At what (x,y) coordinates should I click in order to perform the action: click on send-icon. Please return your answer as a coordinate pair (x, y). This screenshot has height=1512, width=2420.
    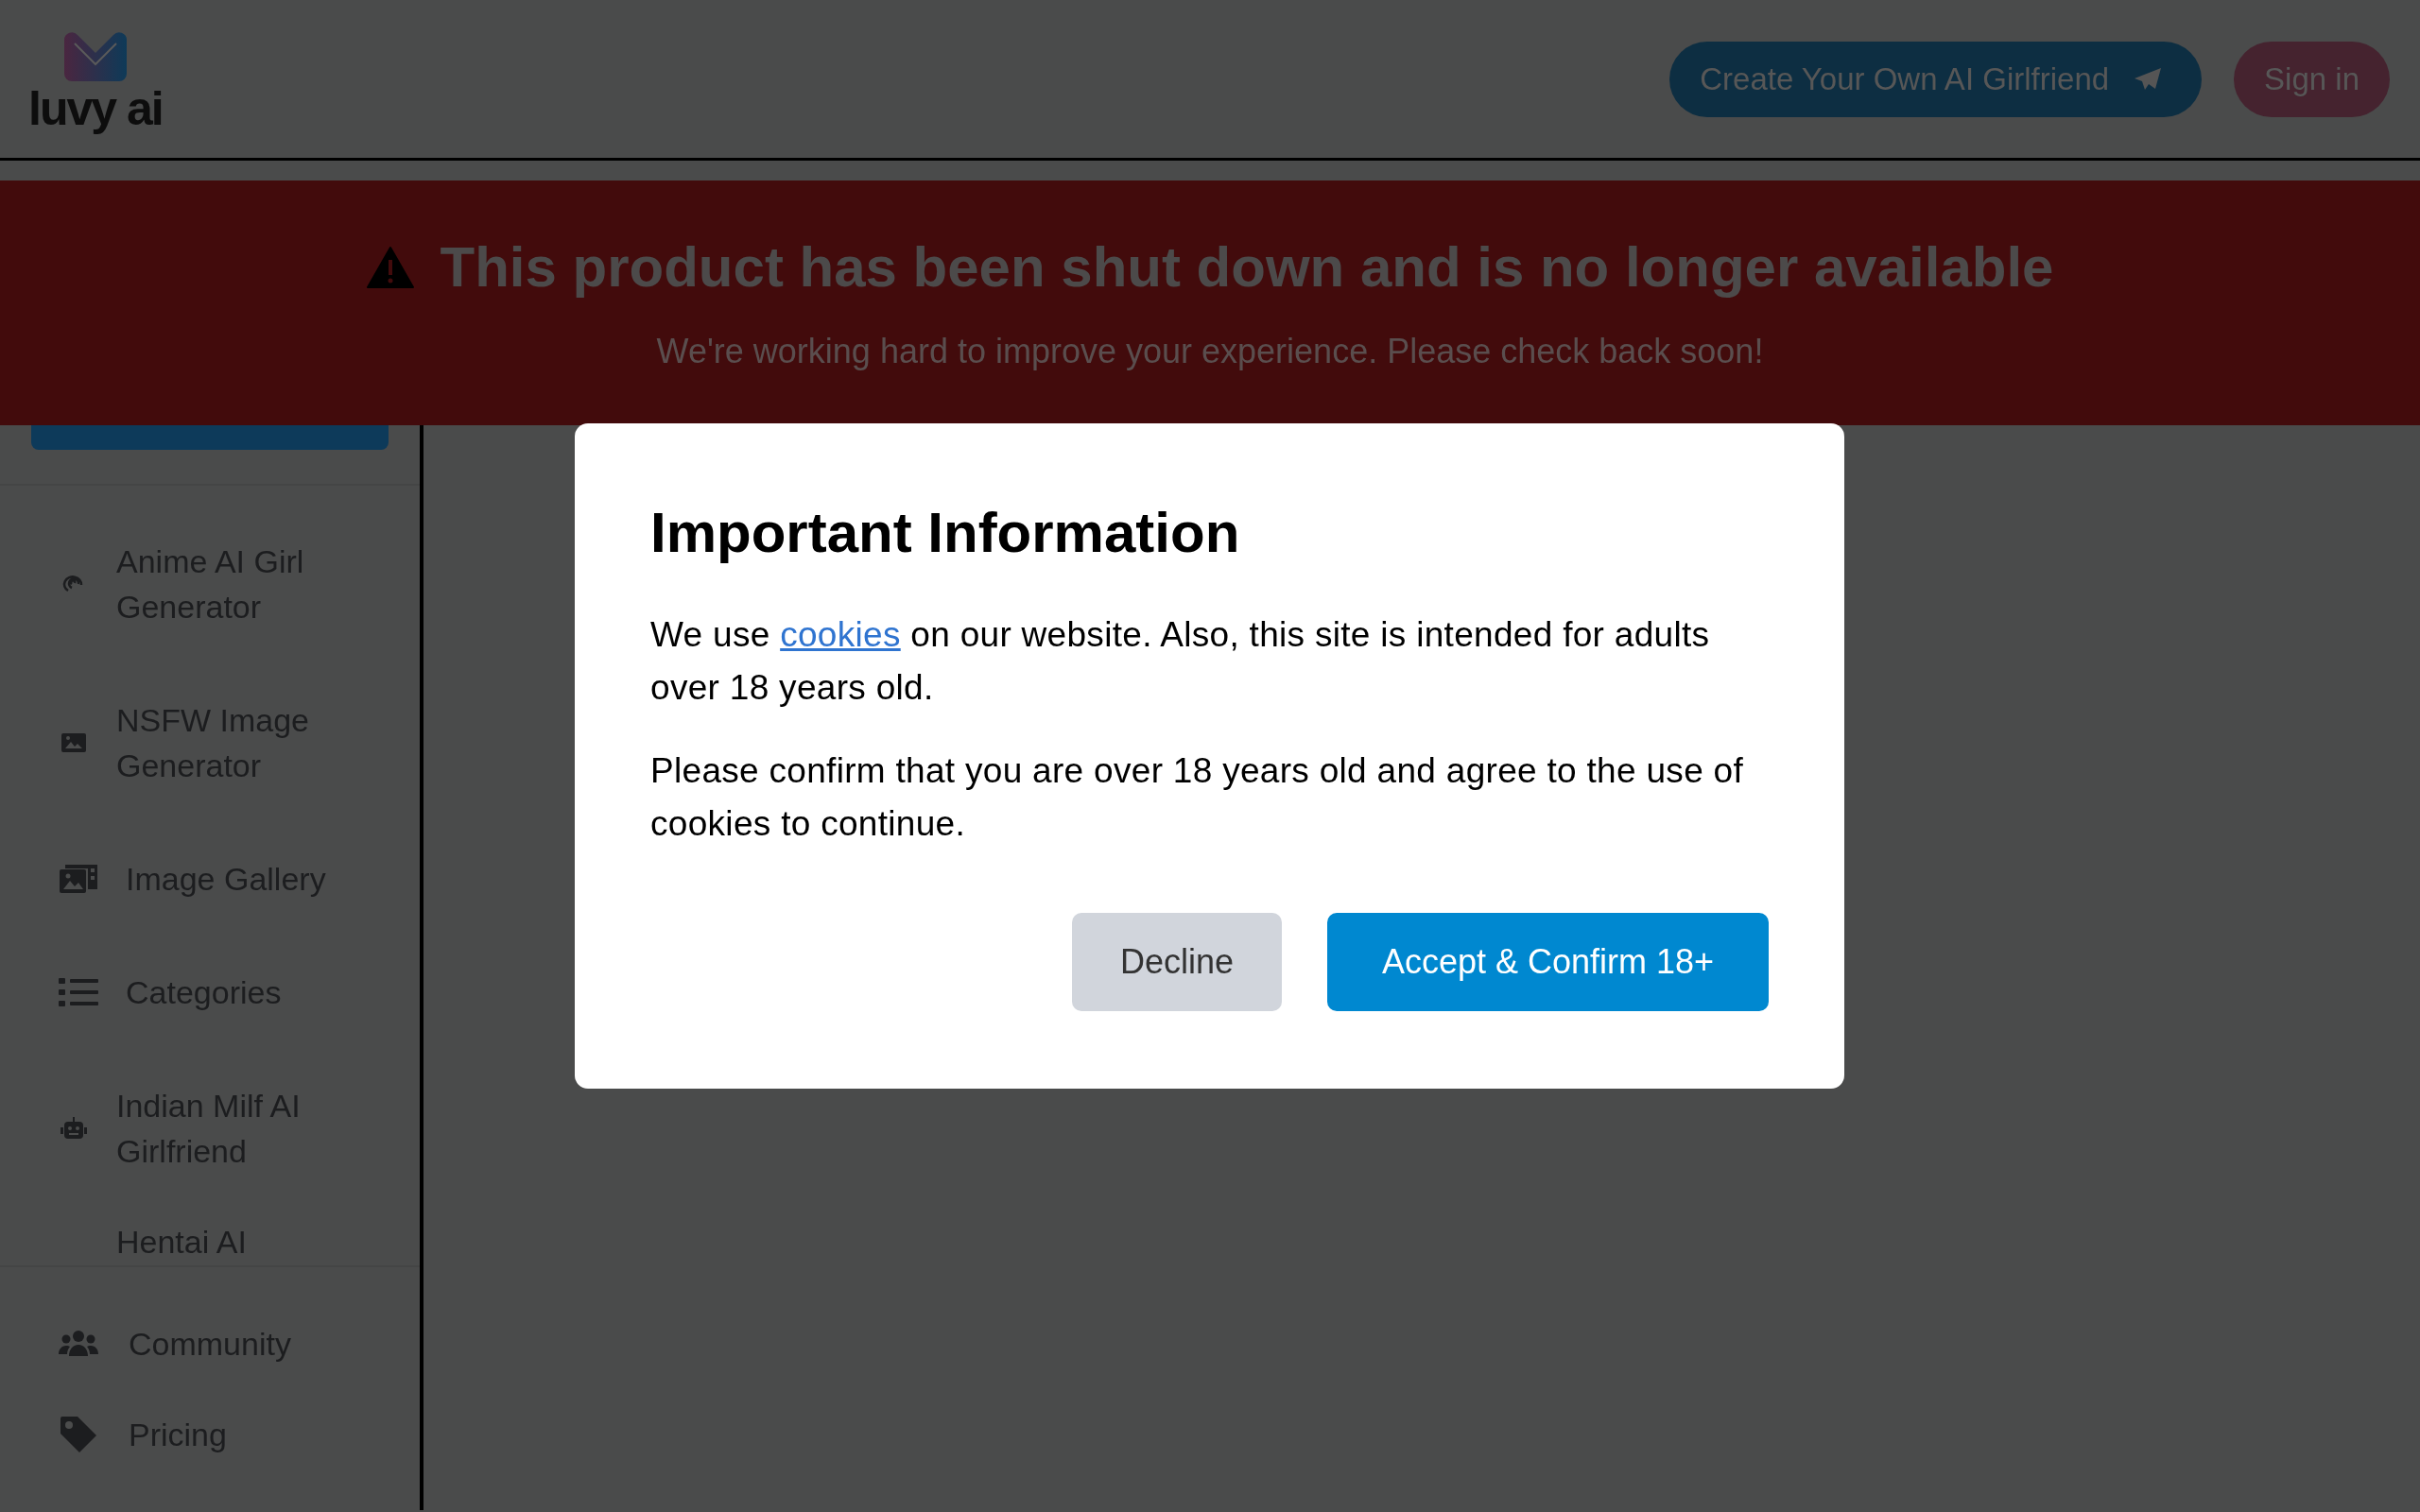
    Looking at the image, I should click on (2148, 79).